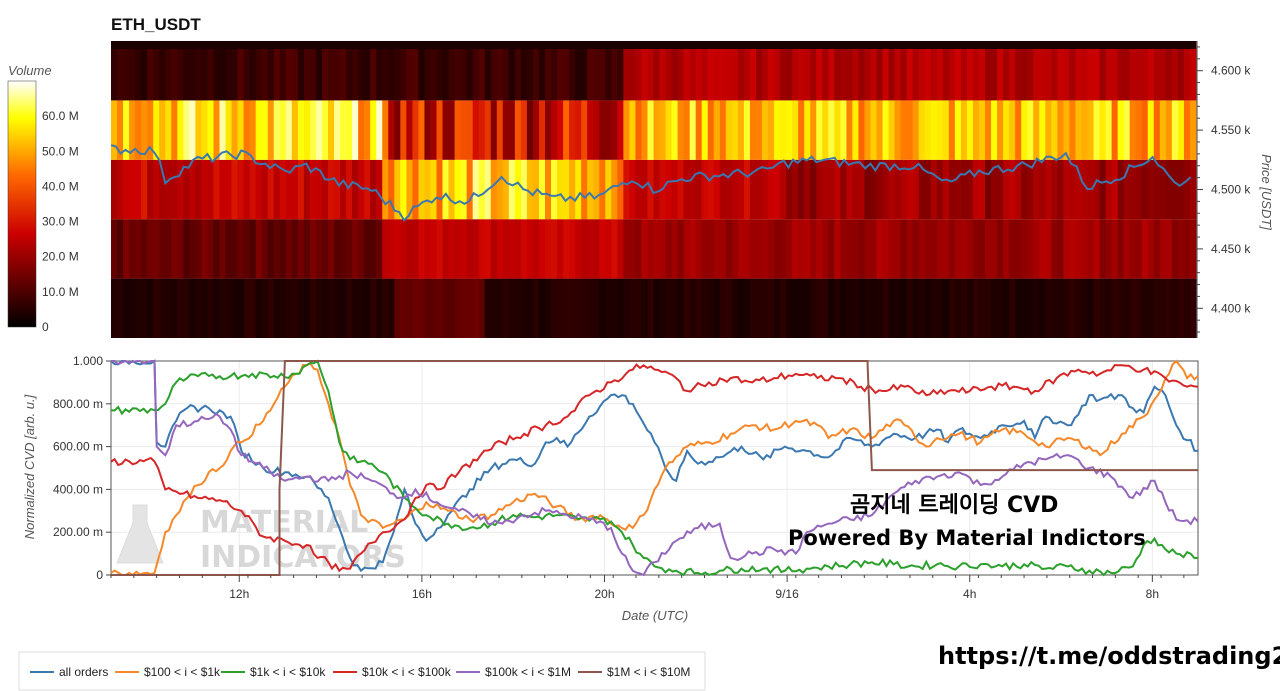 This screenshot has width=1280, height=691. I want to click on colorbar-tick-label: 10.0 M, so click(60, 292).